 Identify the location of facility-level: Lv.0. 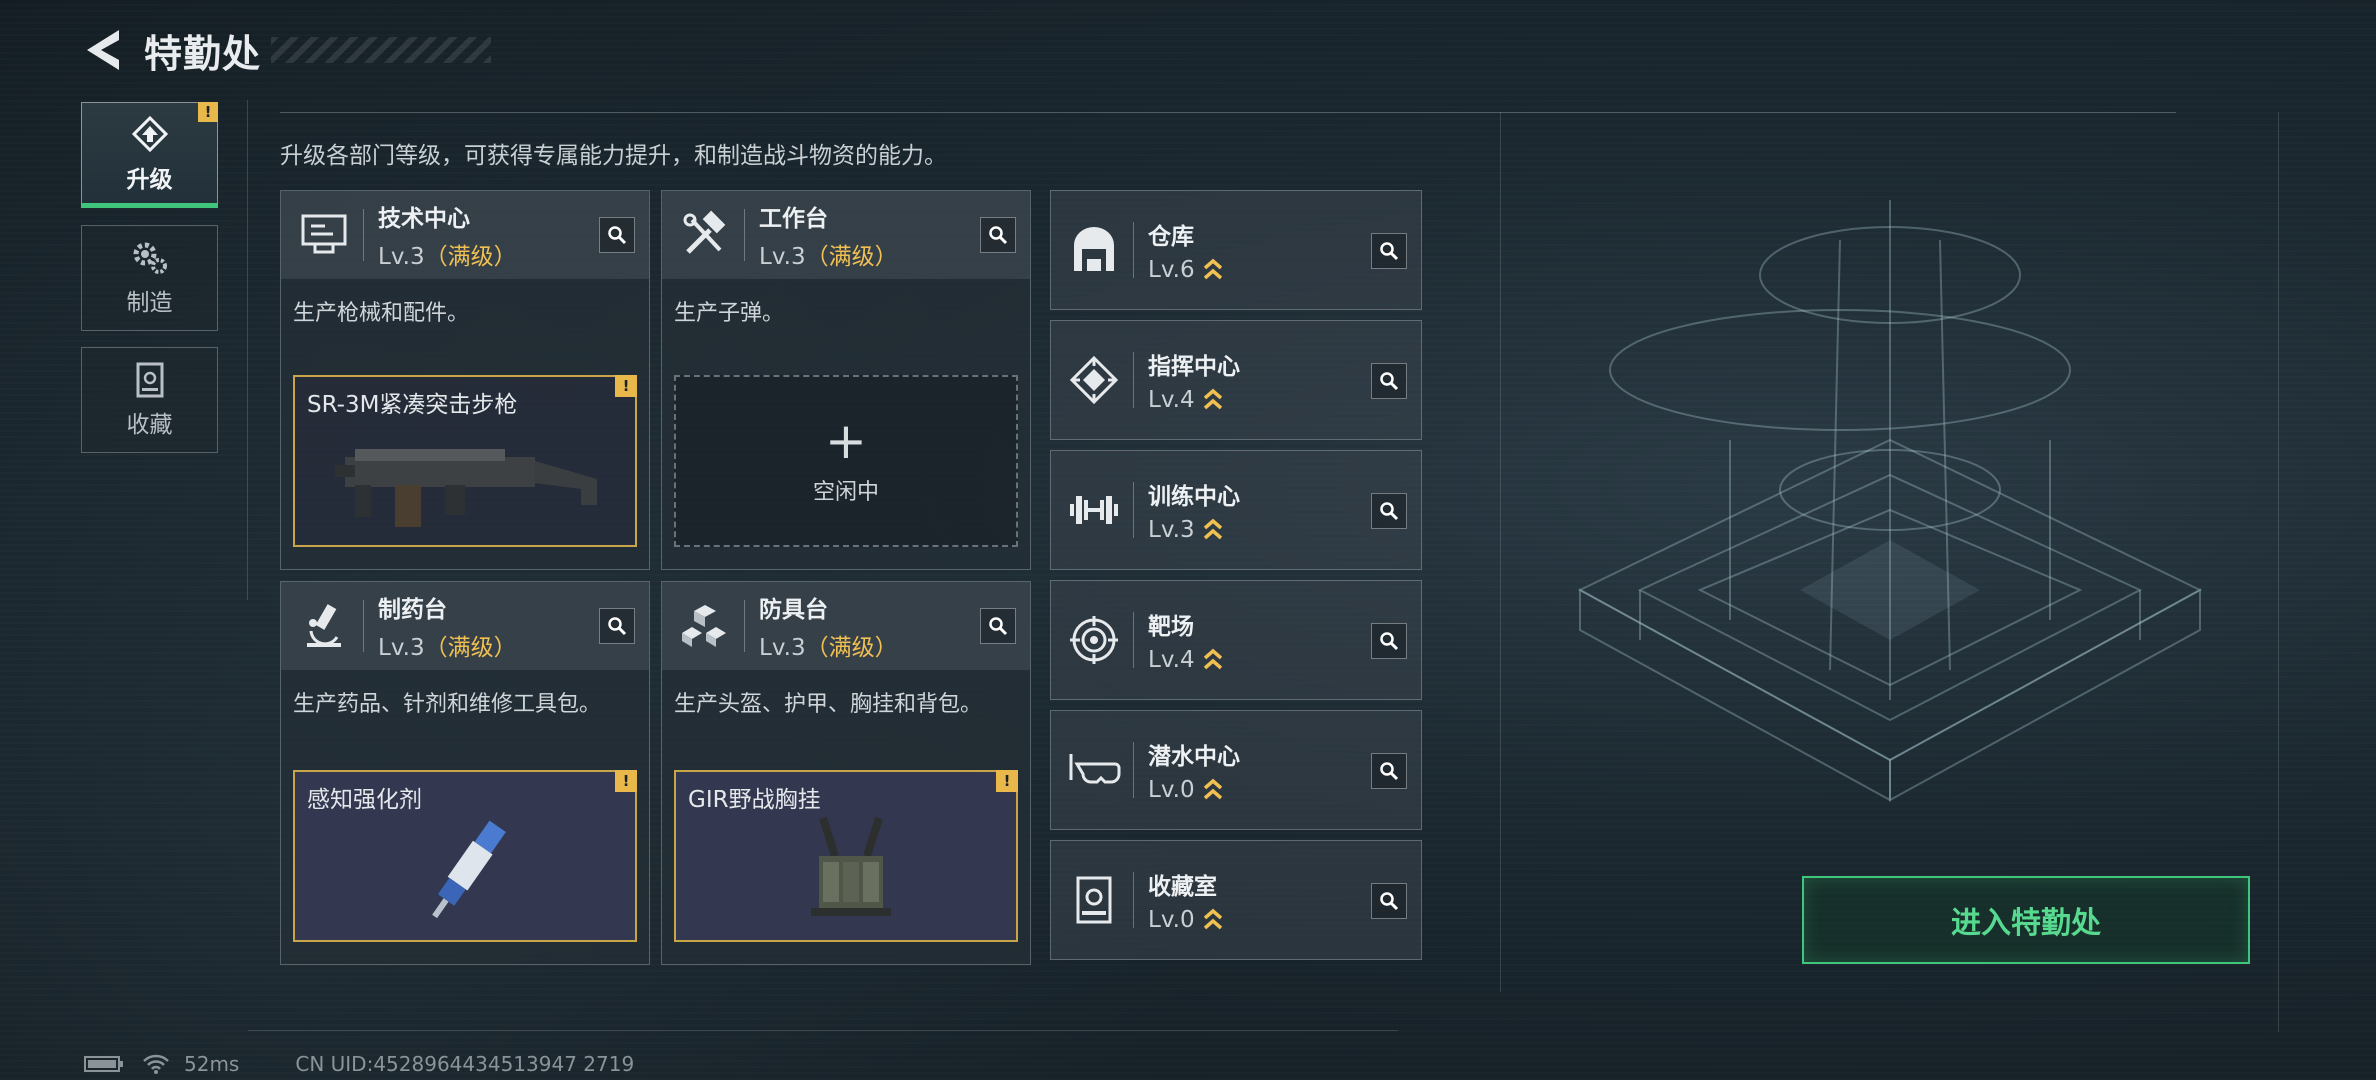
(1185, 920).